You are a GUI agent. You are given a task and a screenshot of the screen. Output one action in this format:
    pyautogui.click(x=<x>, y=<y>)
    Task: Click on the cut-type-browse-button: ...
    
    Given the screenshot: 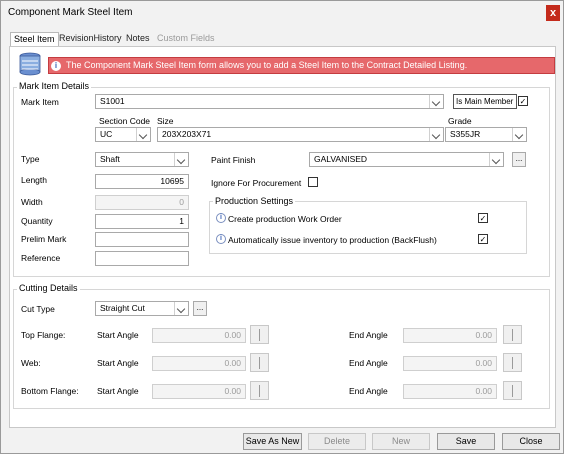 What is the action you would take?
    pyautogui.click(x=200, y=308)
    